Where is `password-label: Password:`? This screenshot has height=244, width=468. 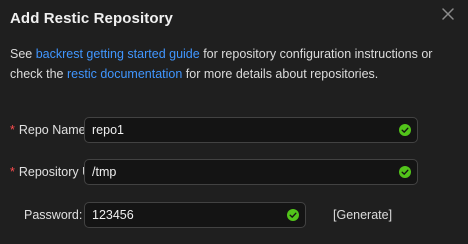 password-label: Password: is located at coordinates (55, 215).